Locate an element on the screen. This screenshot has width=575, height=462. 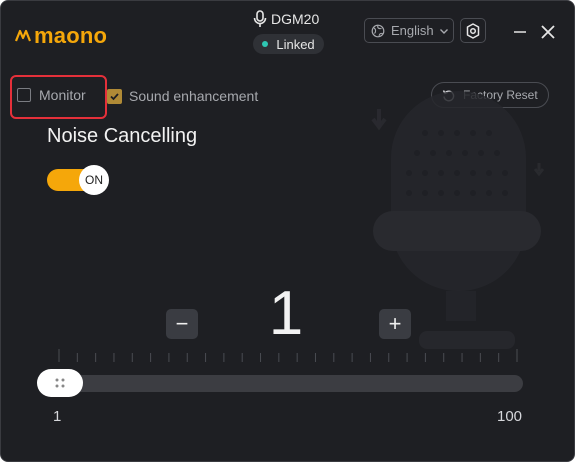
status-dot-icon is located at coordinates (265, 44).